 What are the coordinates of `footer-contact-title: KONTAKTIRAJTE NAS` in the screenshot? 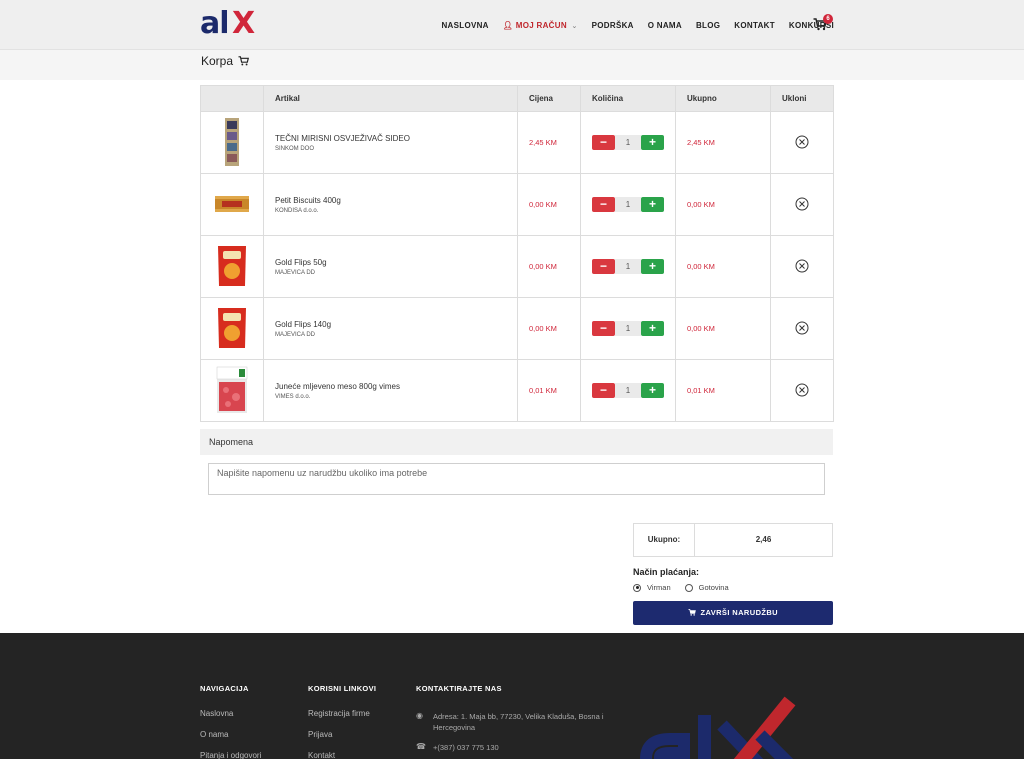 It's located at (459, 688).